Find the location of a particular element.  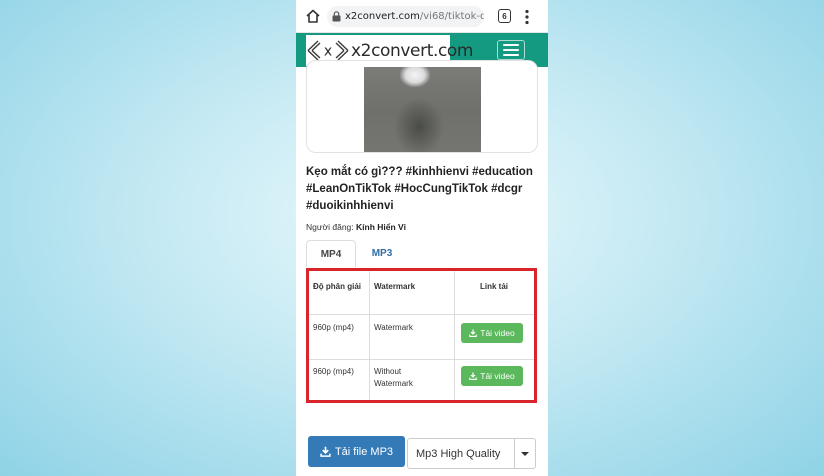

download-mp3-button: Tải file MP3 is located at coordinates (356, 451).